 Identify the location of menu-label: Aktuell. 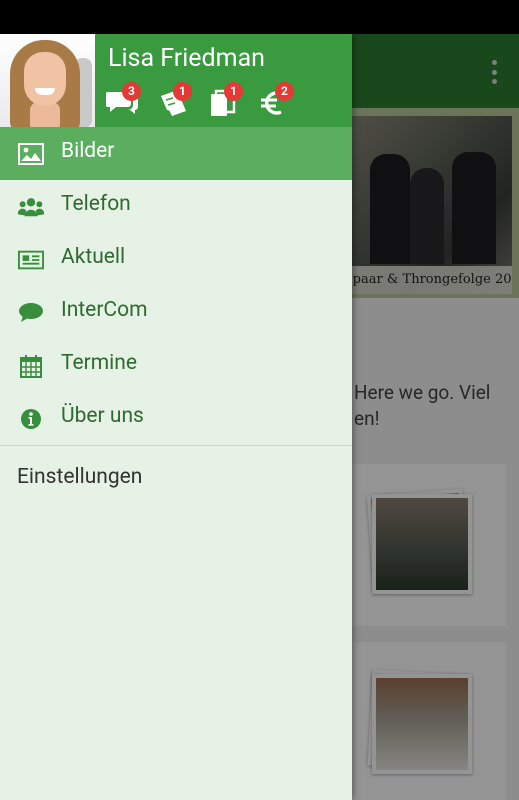
(93, 257).